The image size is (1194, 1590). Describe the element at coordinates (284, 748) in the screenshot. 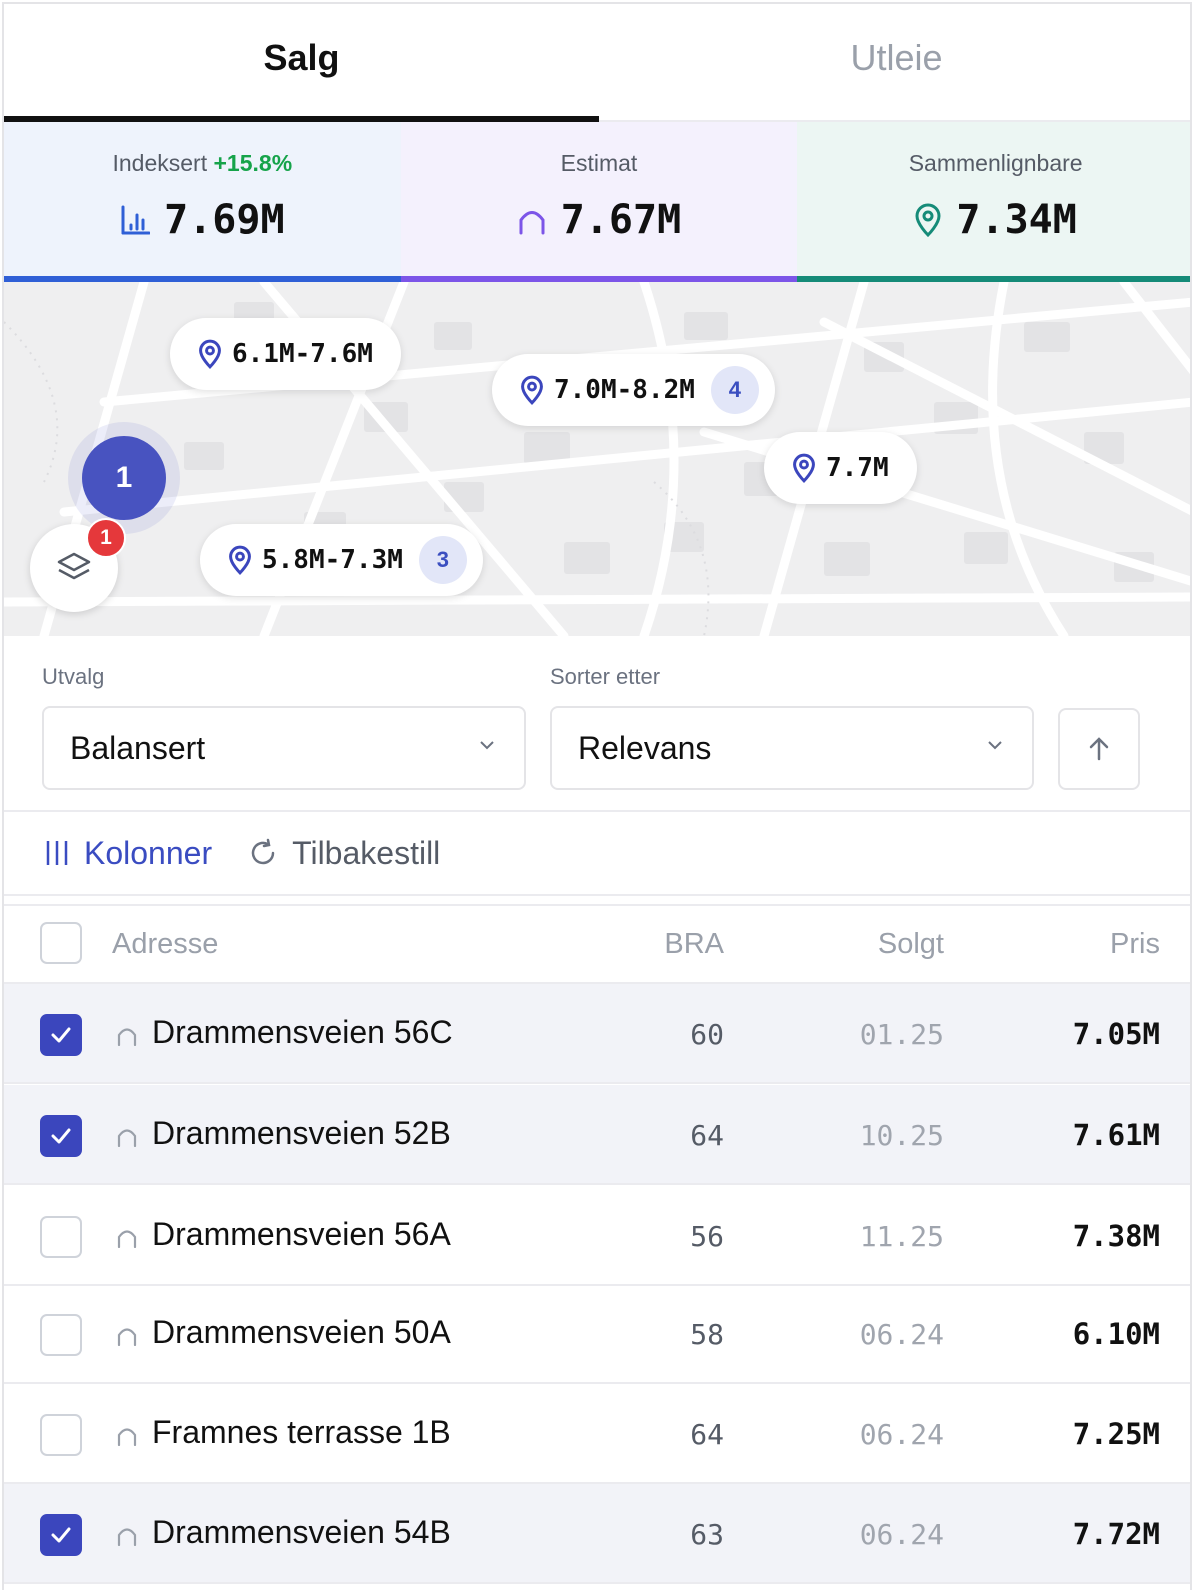

I see `selection-dropdown: Balansert` at that location.